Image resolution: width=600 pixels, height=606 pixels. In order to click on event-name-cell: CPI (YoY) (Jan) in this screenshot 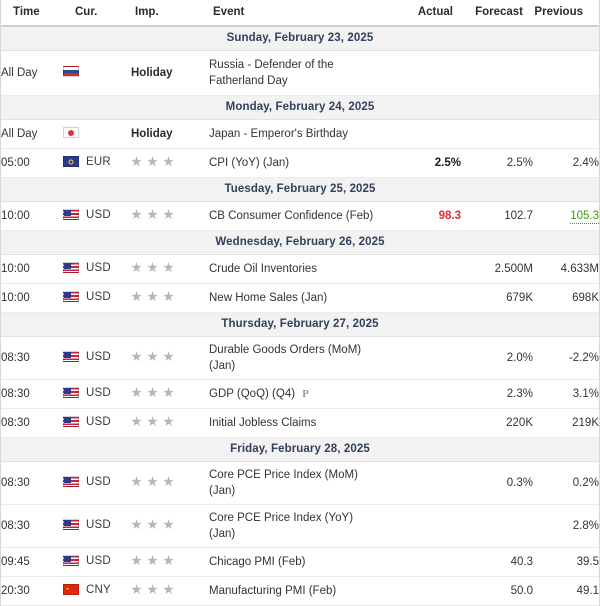, I will do `click(299, 163)`.